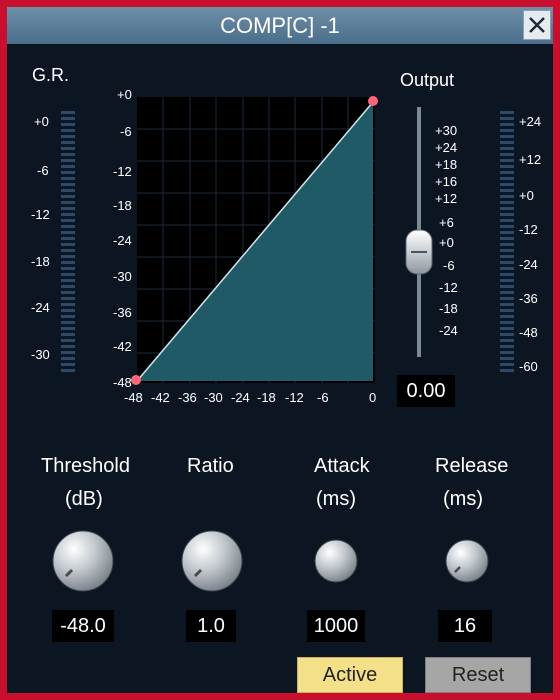 Image resolution: width=560 pixels, height=700 pixels. I want to click on active-button: Active, so click(350, 675).